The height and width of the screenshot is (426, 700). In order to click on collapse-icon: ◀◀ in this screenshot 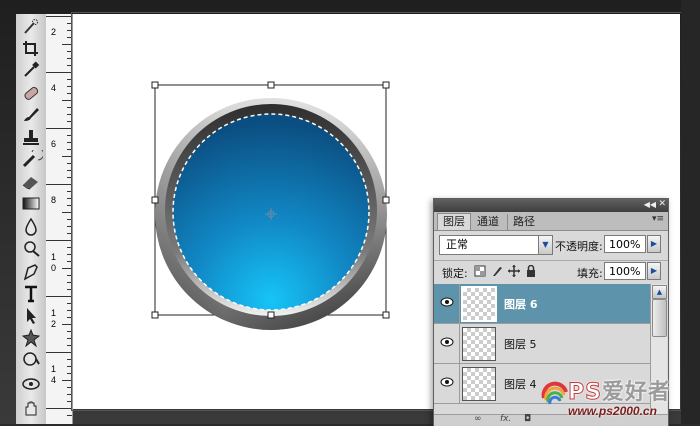, I will do `click(650, 204)`.